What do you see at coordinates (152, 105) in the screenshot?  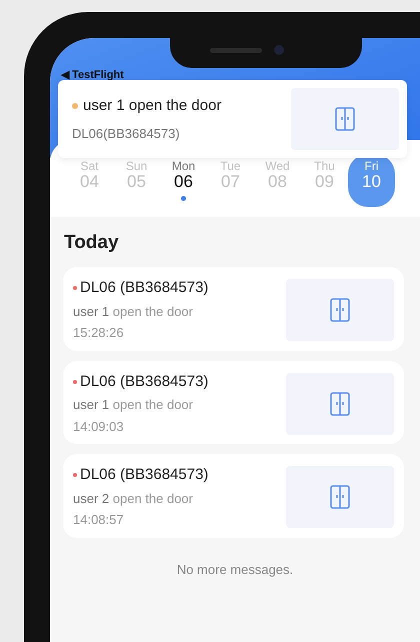 I see `notification-title: user 1 open the door` at bounding box center [152, 105].